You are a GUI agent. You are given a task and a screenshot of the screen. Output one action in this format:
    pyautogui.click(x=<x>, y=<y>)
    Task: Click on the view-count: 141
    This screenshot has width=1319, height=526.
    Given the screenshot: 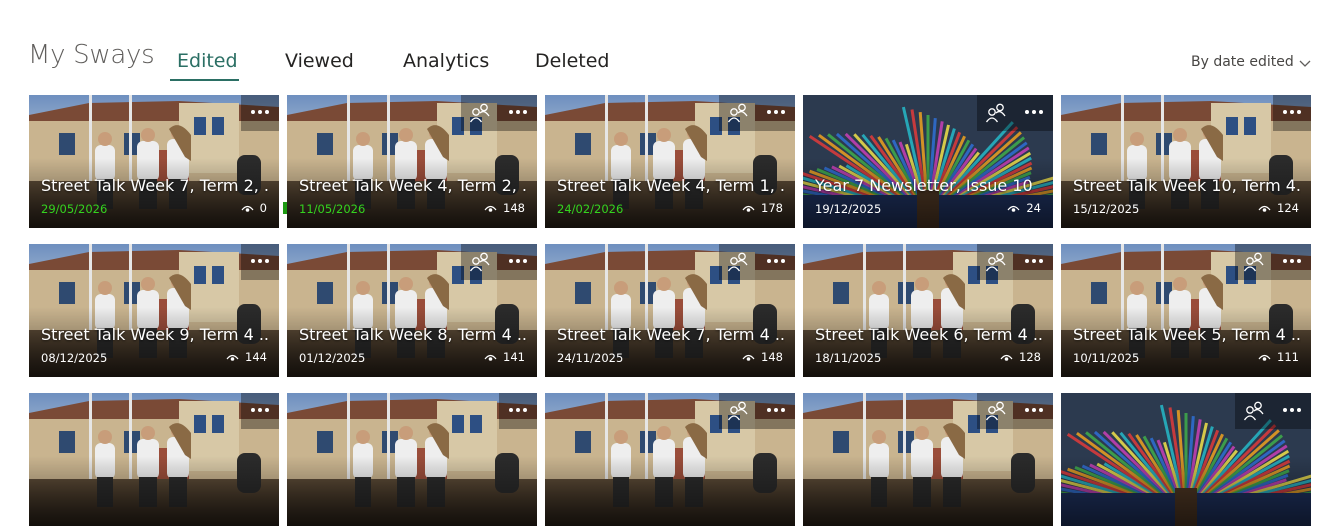 What is the action you would take?
    pyautogui.click(x=504, y=357)
    